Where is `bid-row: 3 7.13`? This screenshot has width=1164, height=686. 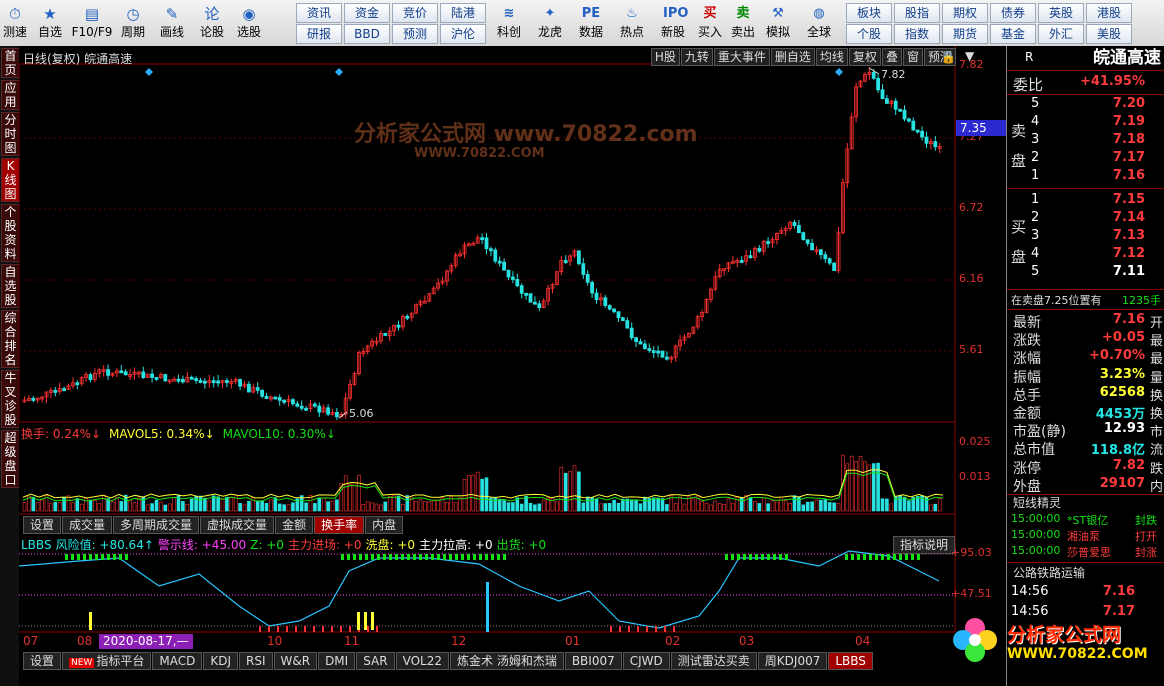 bid-row: 3 7.13 is located at coordinates (1085, 237).